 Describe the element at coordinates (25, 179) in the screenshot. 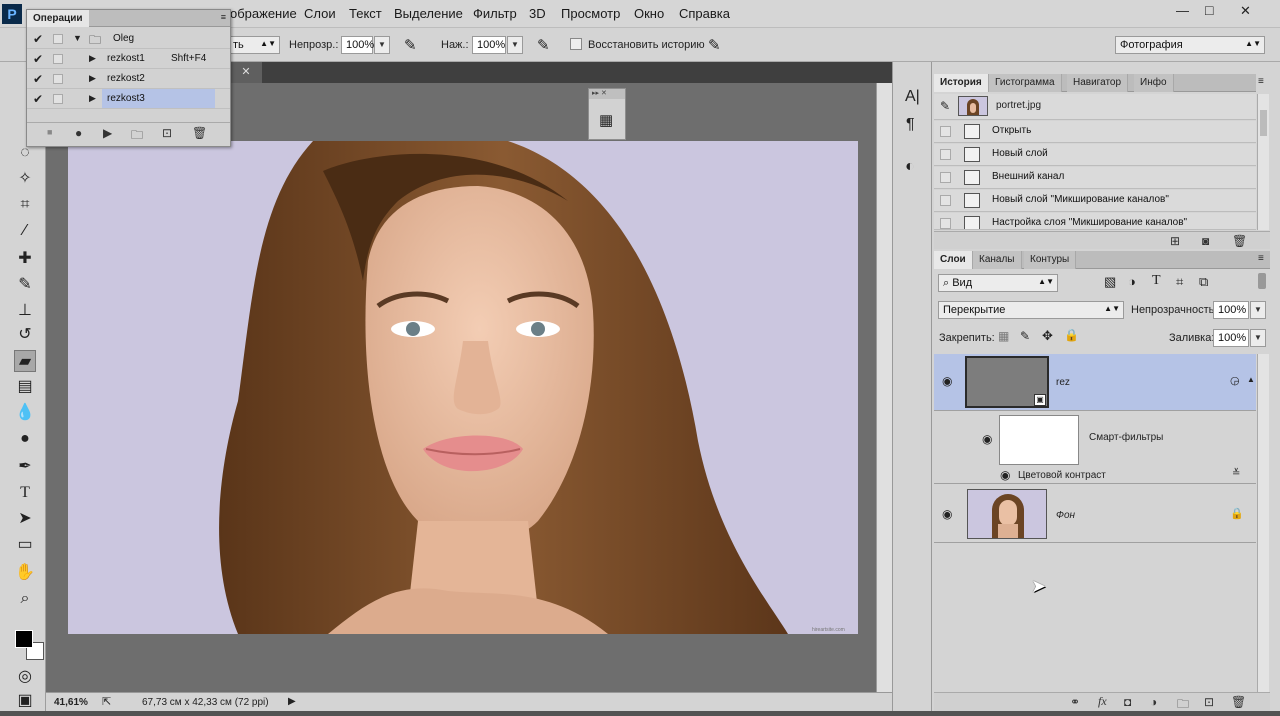

I see `quick-select-tool-icon: ✧` at that location.